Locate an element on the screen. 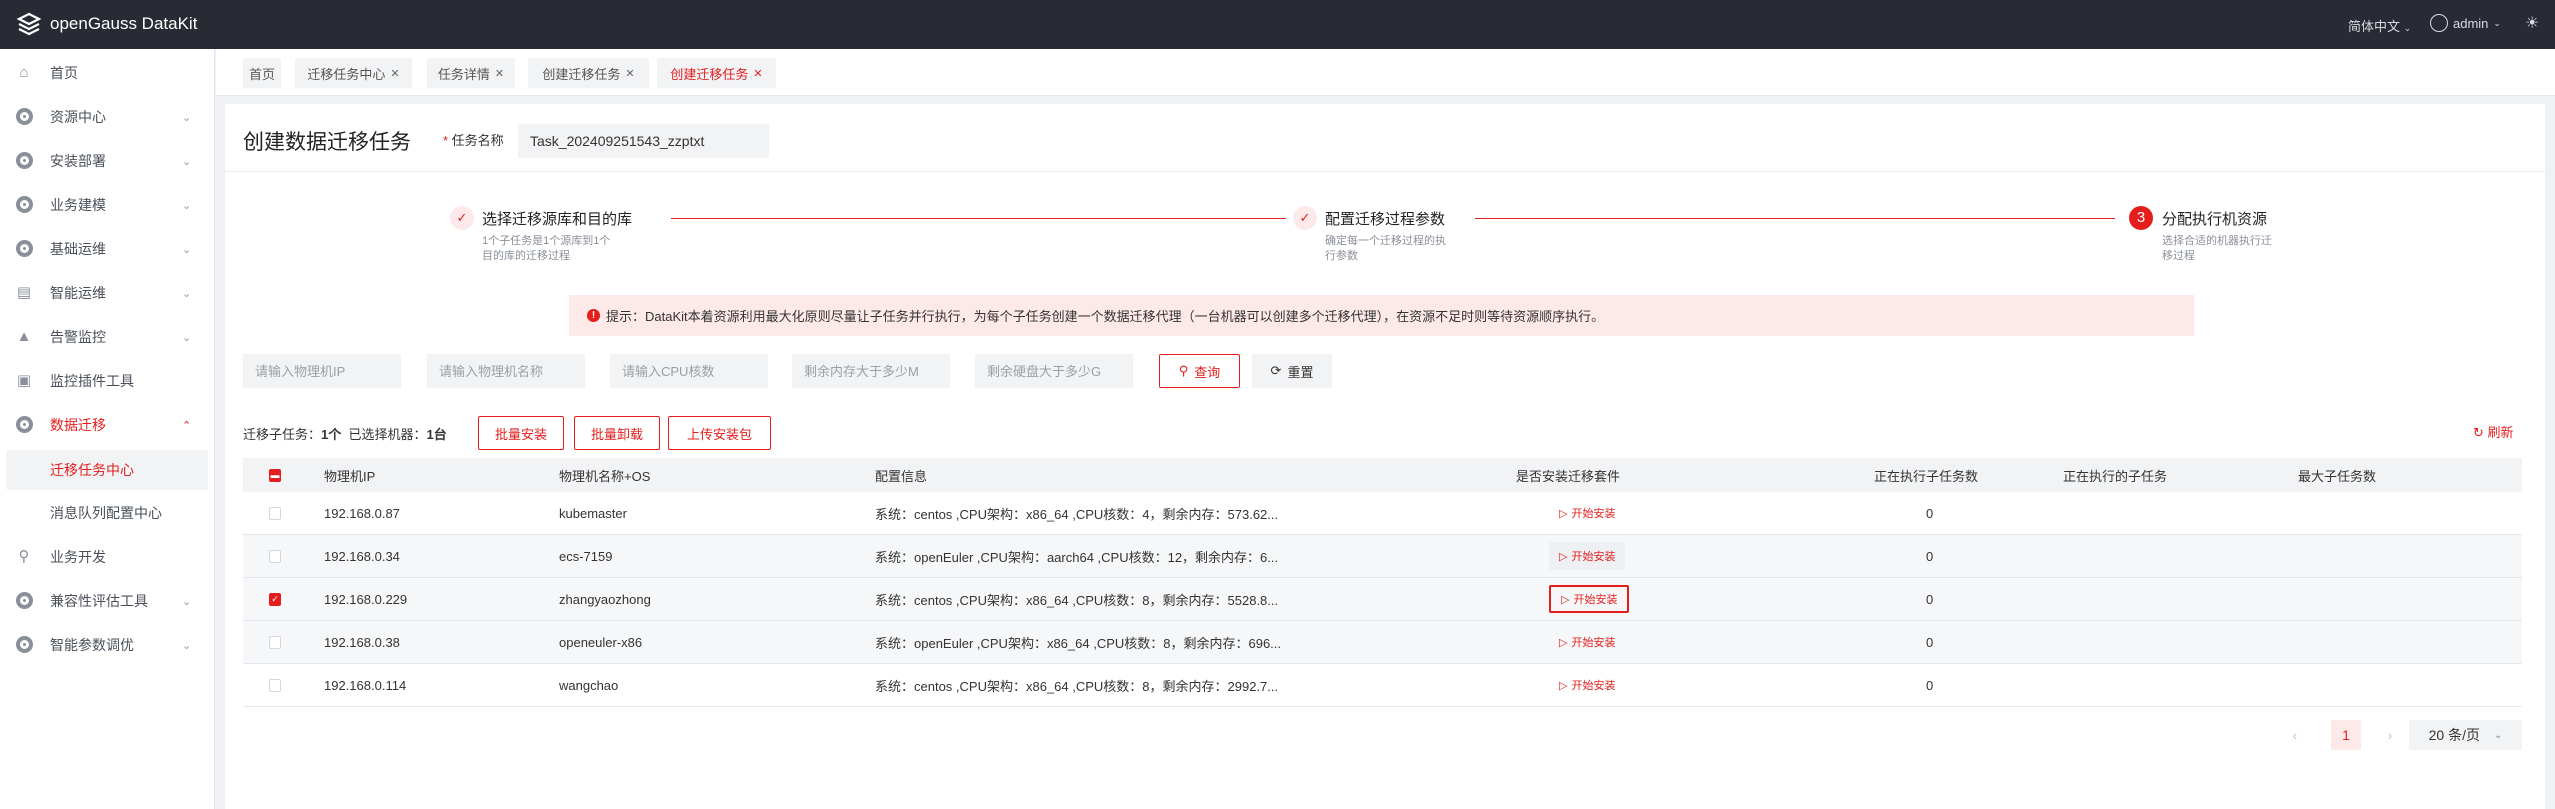 Image resolution: width=2555 pixels, height=809 pixels. play-icon: ▷ is located at coordinates (1563, 685).